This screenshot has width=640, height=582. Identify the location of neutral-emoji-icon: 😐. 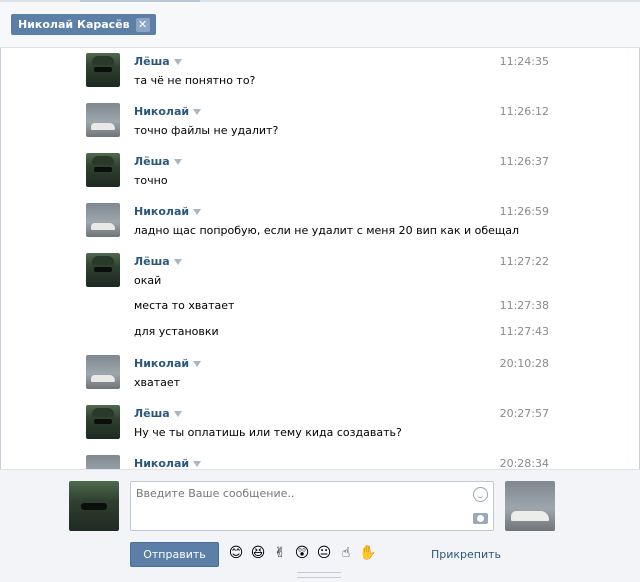
(324, 553).